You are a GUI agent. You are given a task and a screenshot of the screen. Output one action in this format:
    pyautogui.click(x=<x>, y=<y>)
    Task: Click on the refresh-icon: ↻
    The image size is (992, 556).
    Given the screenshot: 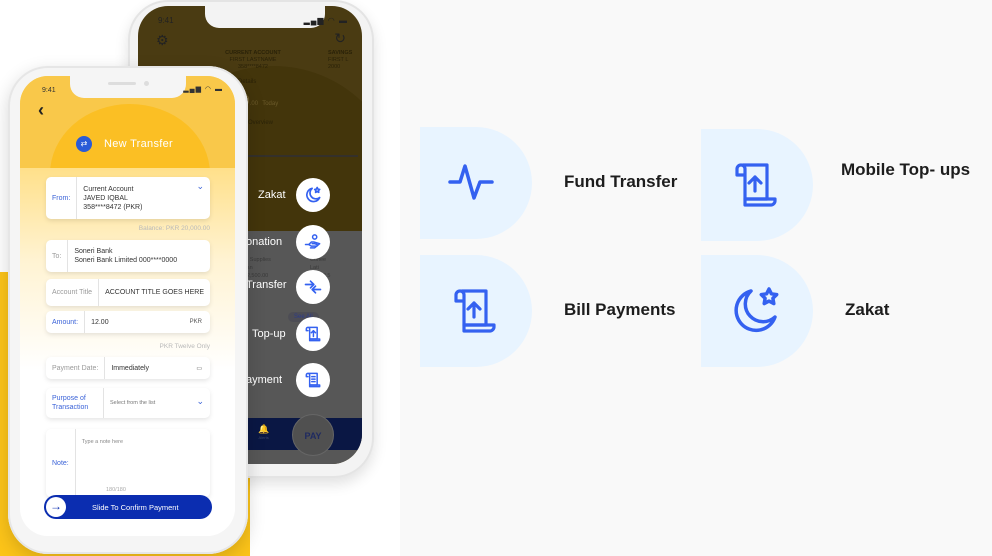 What is the action you would take?
    pyautogui.click(x=340, y=38)
    